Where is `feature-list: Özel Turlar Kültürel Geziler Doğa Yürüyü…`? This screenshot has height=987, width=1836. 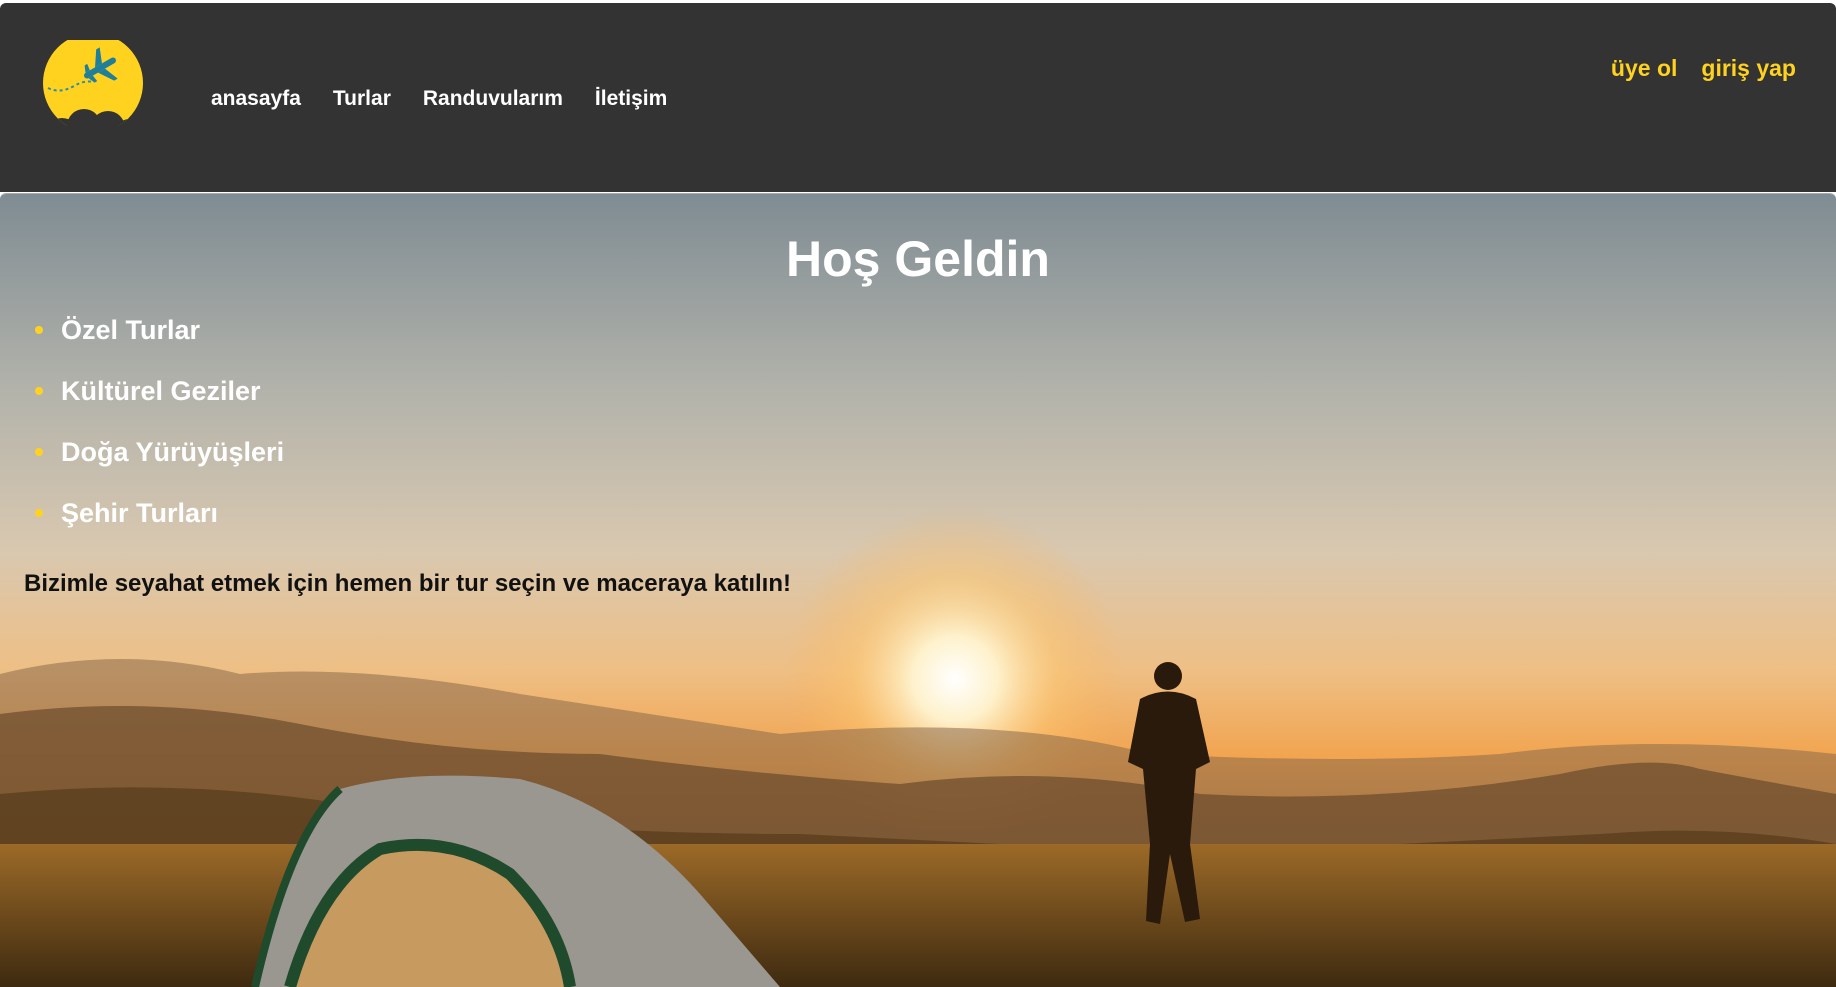 feature-list: Özel Turlar Kültürel Geziler Doğa Yürüyü… is located at coordinates (159, 436).